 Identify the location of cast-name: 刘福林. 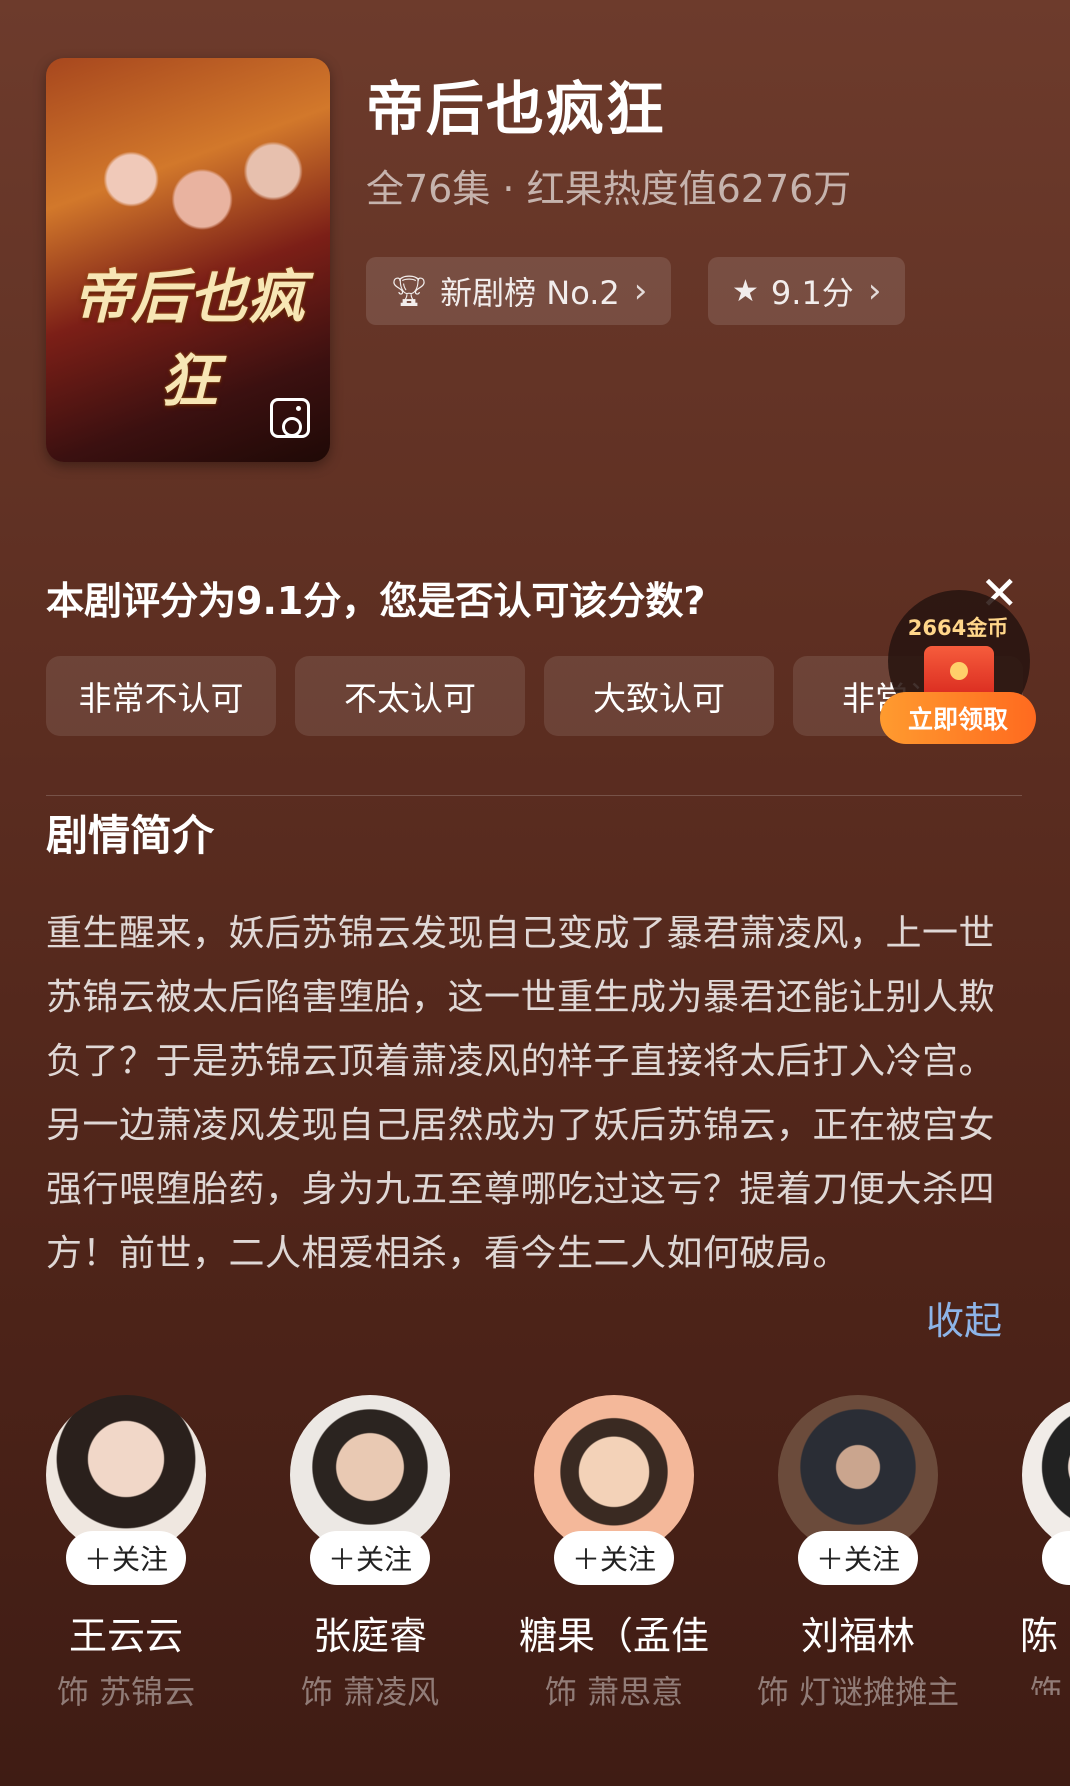
(857, 1636).